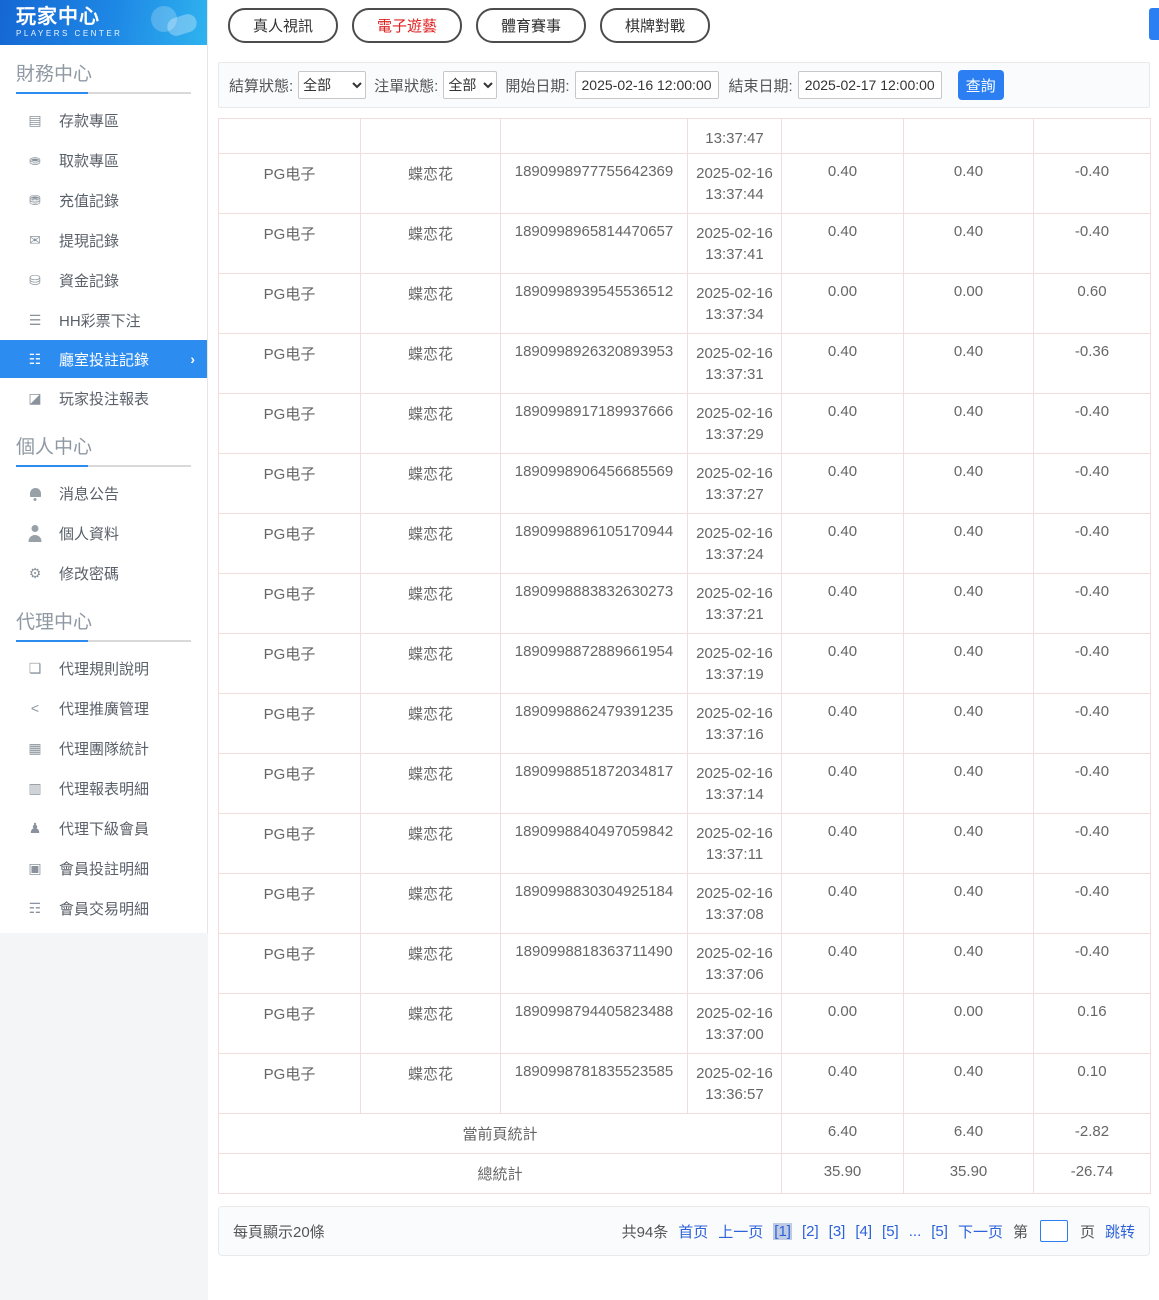 The image size is (1159, 1300). What do you see at coordinates (646, 85) in the screenshot?
I see `start-date-input` at bounding box center [646, 85].